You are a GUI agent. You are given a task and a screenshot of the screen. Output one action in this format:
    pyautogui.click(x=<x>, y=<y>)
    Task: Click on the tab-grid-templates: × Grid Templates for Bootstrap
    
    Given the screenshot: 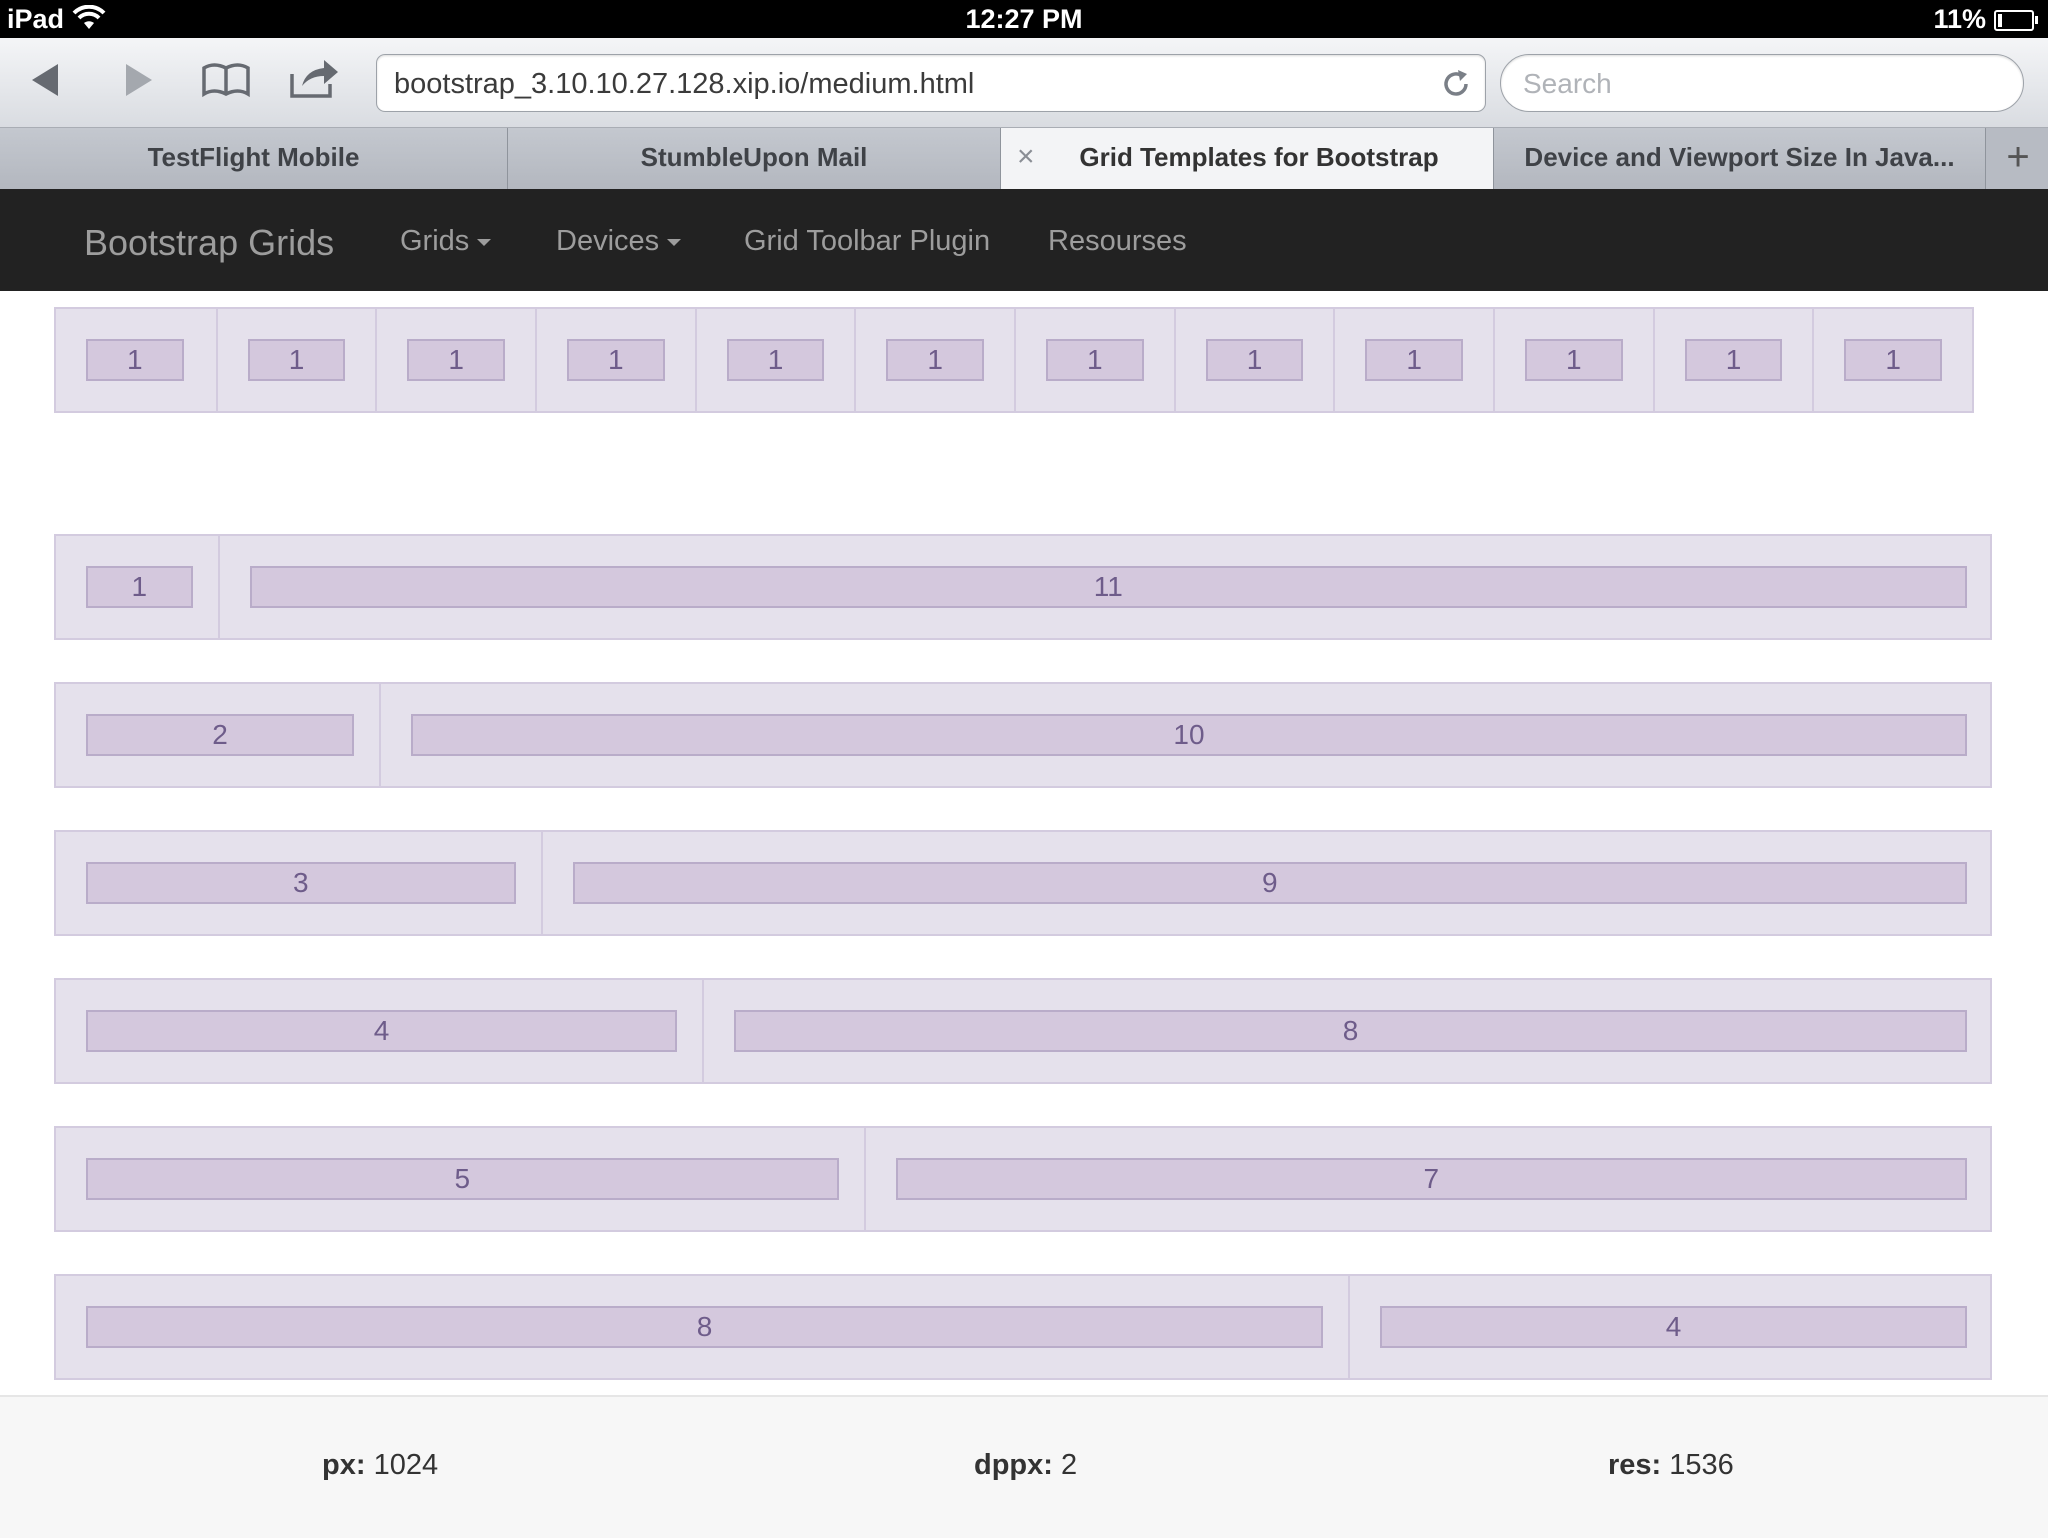 What is the action you would take?
    pyautogui.click(x=1247, y=158)
    